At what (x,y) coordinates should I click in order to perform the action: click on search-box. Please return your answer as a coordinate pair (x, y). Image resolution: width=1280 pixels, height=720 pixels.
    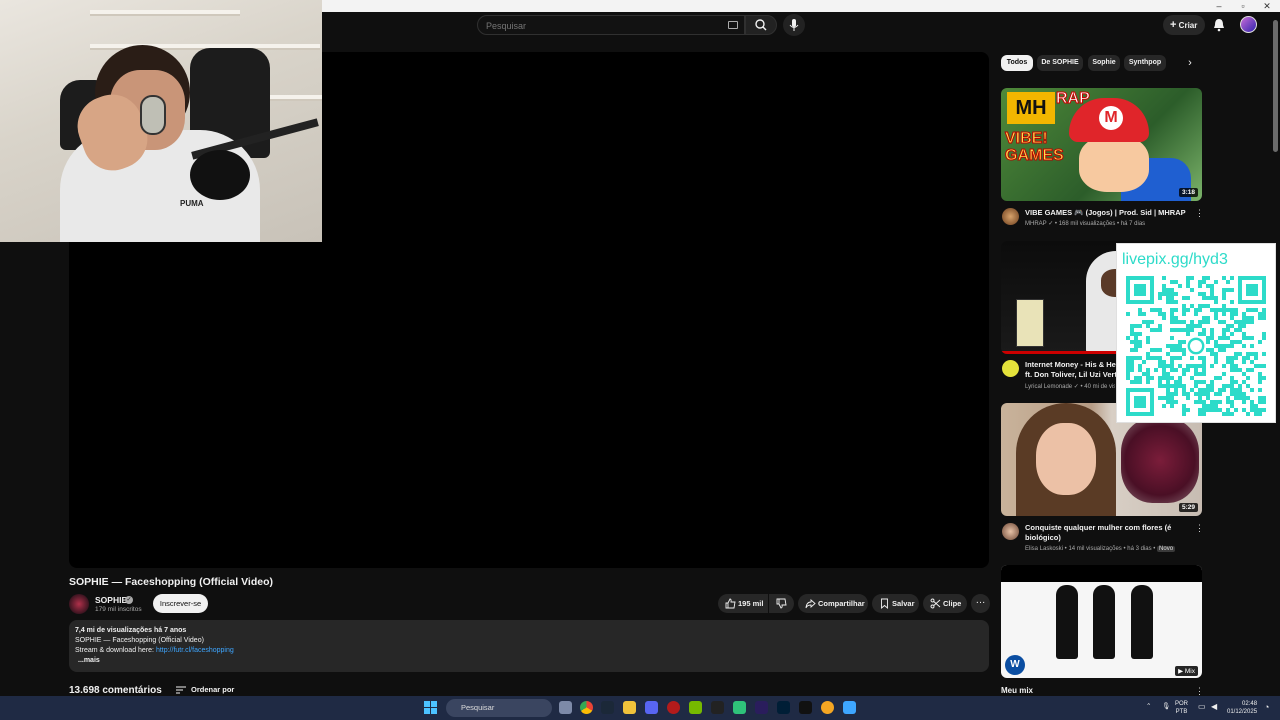
    Looking at the image, I should click on (611, 25).